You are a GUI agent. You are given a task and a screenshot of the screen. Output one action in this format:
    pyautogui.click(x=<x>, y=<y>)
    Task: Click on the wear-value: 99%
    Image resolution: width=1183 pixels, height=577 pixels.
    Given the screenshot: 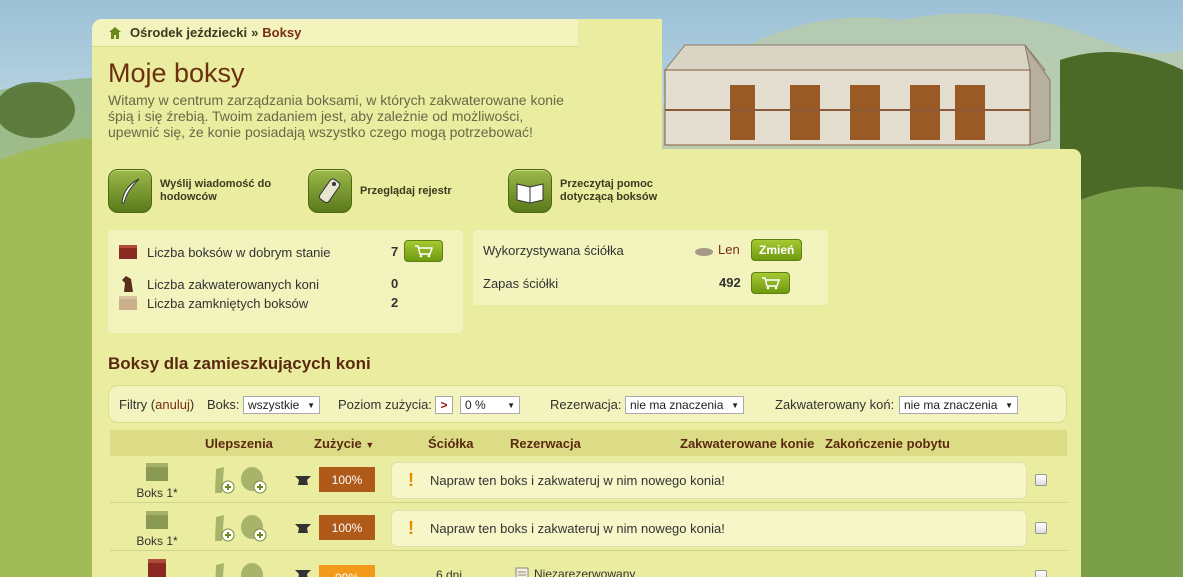 What is the action you would take?
    pyautogui.click(x=347, y=571)
    